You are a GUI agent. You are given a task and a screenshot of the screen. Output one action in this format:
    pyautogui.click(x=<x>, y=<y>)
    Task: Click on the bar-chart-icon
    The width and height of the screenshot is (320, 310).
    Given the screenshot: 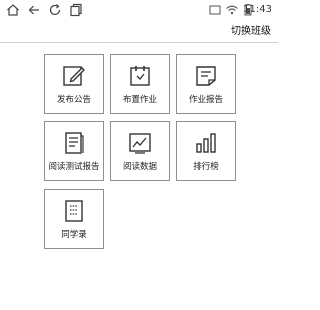 What is the action you would take?
    pyautogui.click(x=206, y=143)
    